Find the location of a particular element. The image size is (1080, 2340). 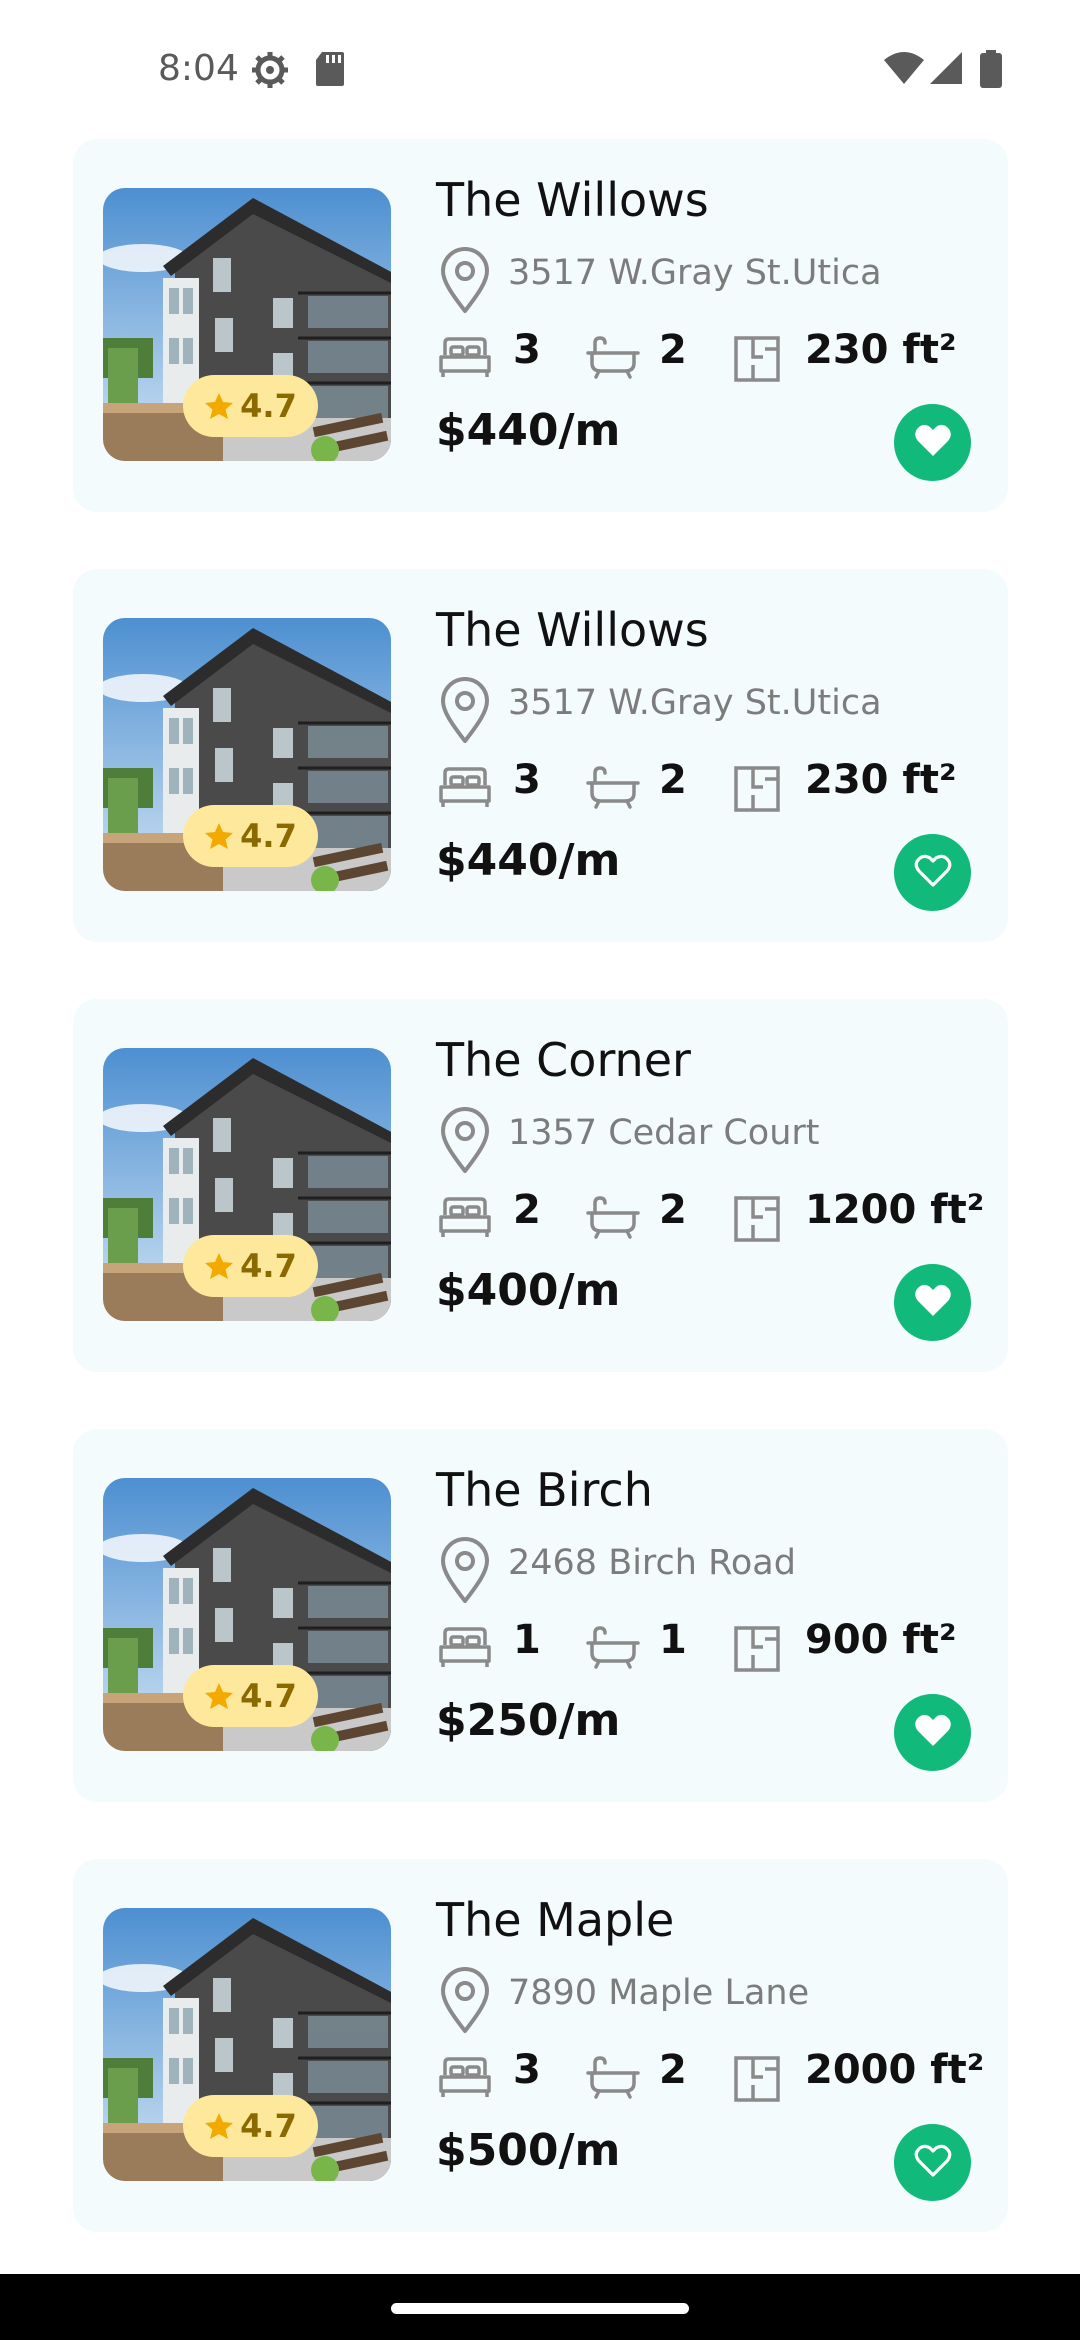

listing-price: $250/m is located at coordinates (528, 1720).